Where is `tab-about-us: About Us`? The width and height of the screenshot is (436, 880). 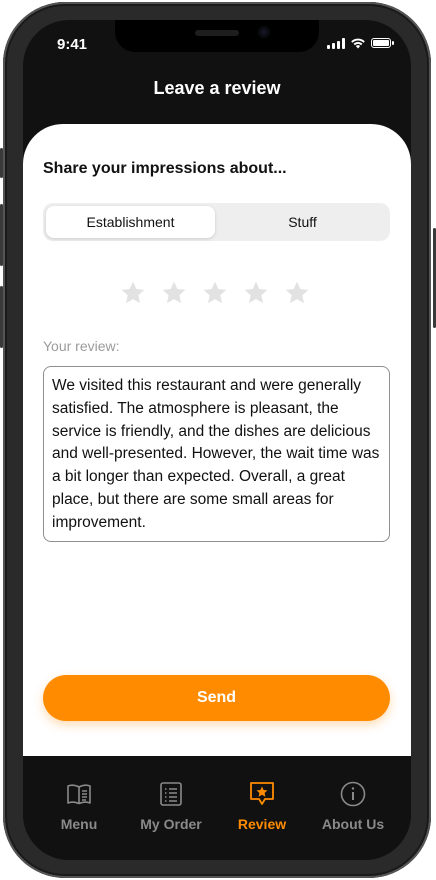
tab-about-us: About Us is located at coordinates (353, 806).